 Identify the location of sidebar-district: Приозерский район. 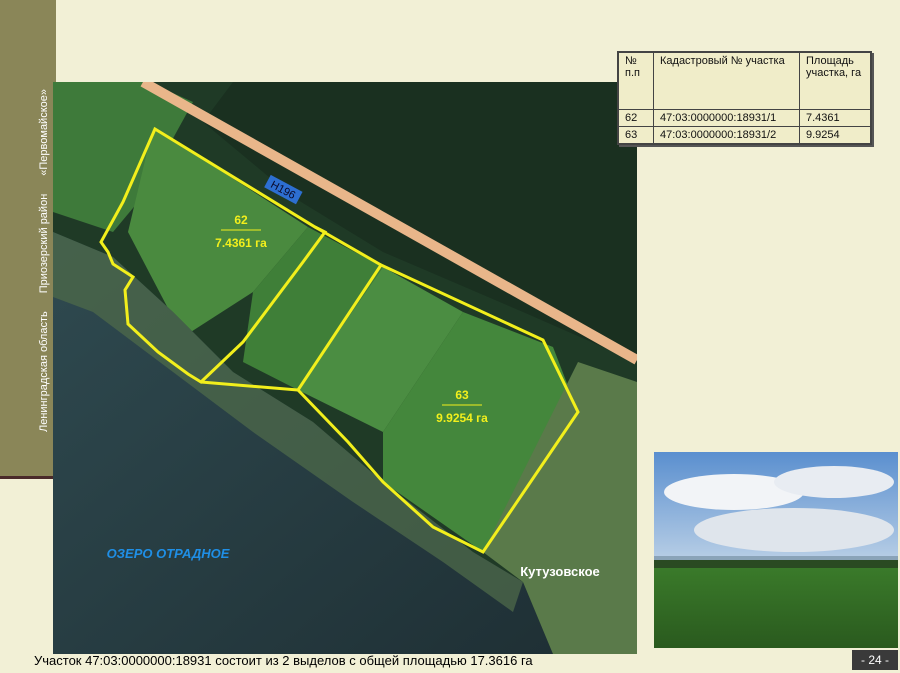
(44, 243).